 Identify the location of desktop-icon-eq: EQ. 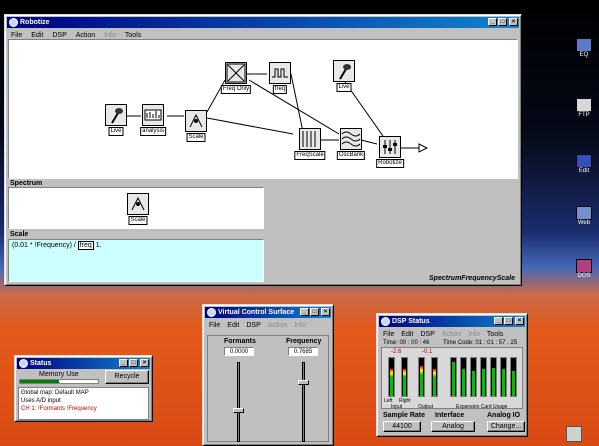
(584, 48).